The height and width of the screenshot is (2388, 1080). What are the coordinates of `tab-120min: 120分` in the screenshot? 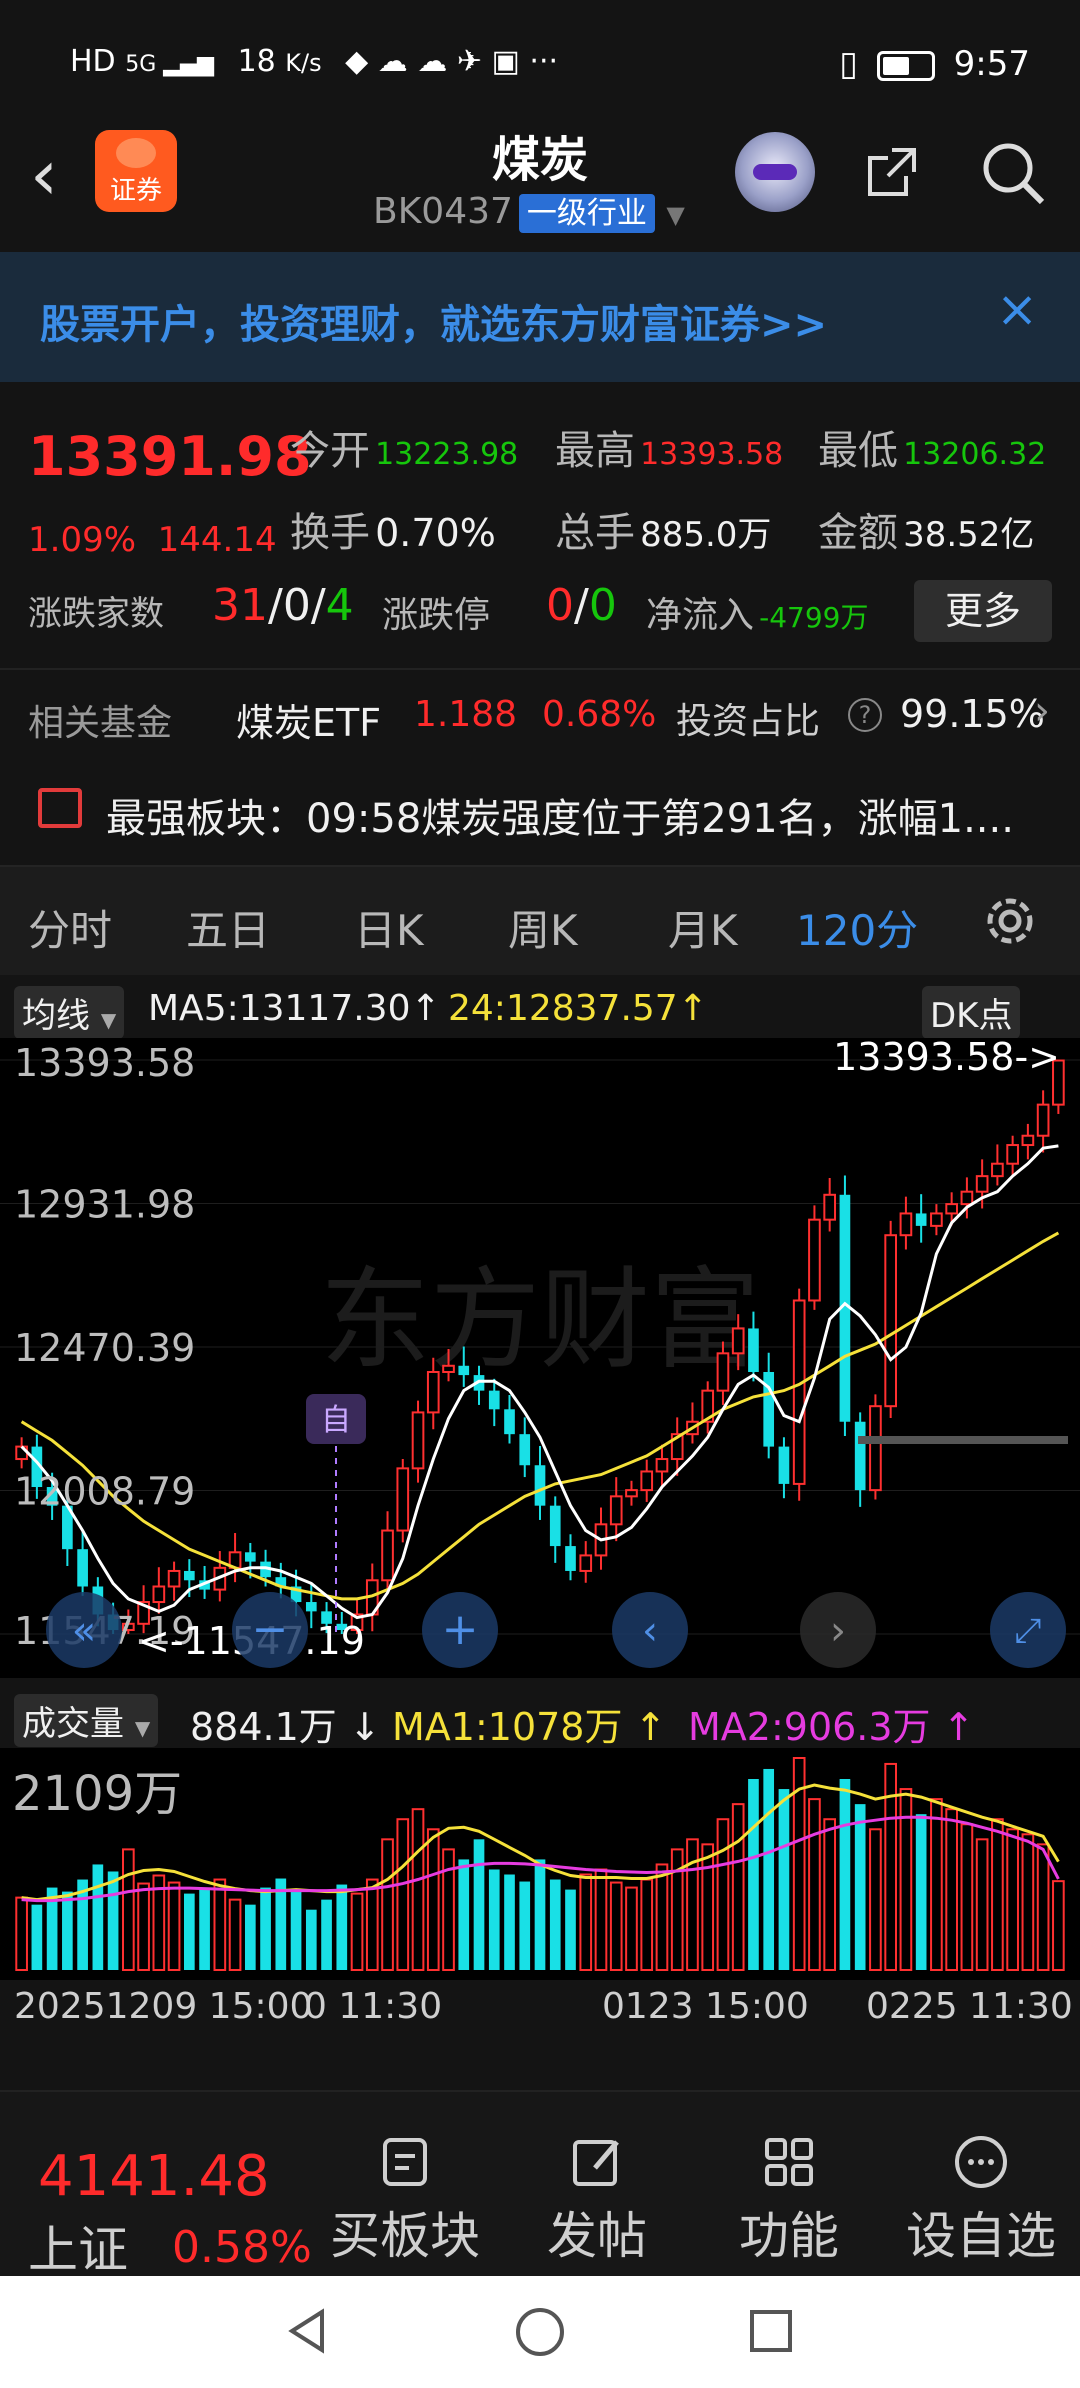 It's located at (857, 927).